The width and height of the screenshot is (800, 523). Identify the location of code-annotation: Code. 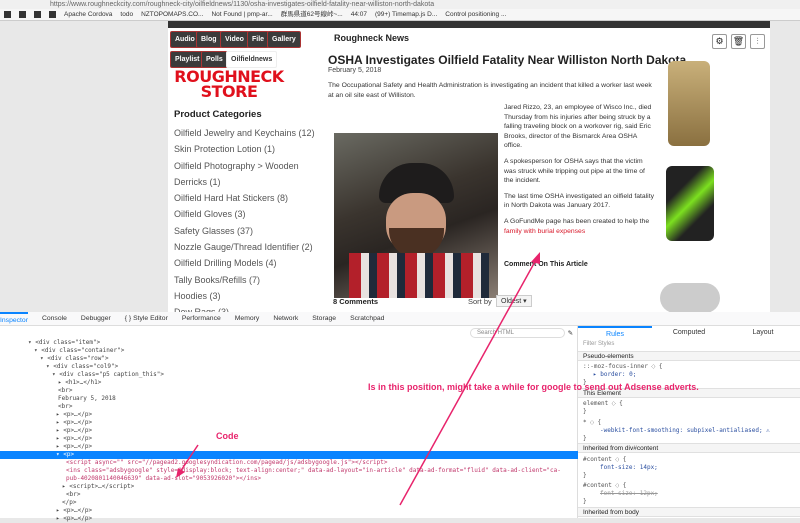
(227, 436).